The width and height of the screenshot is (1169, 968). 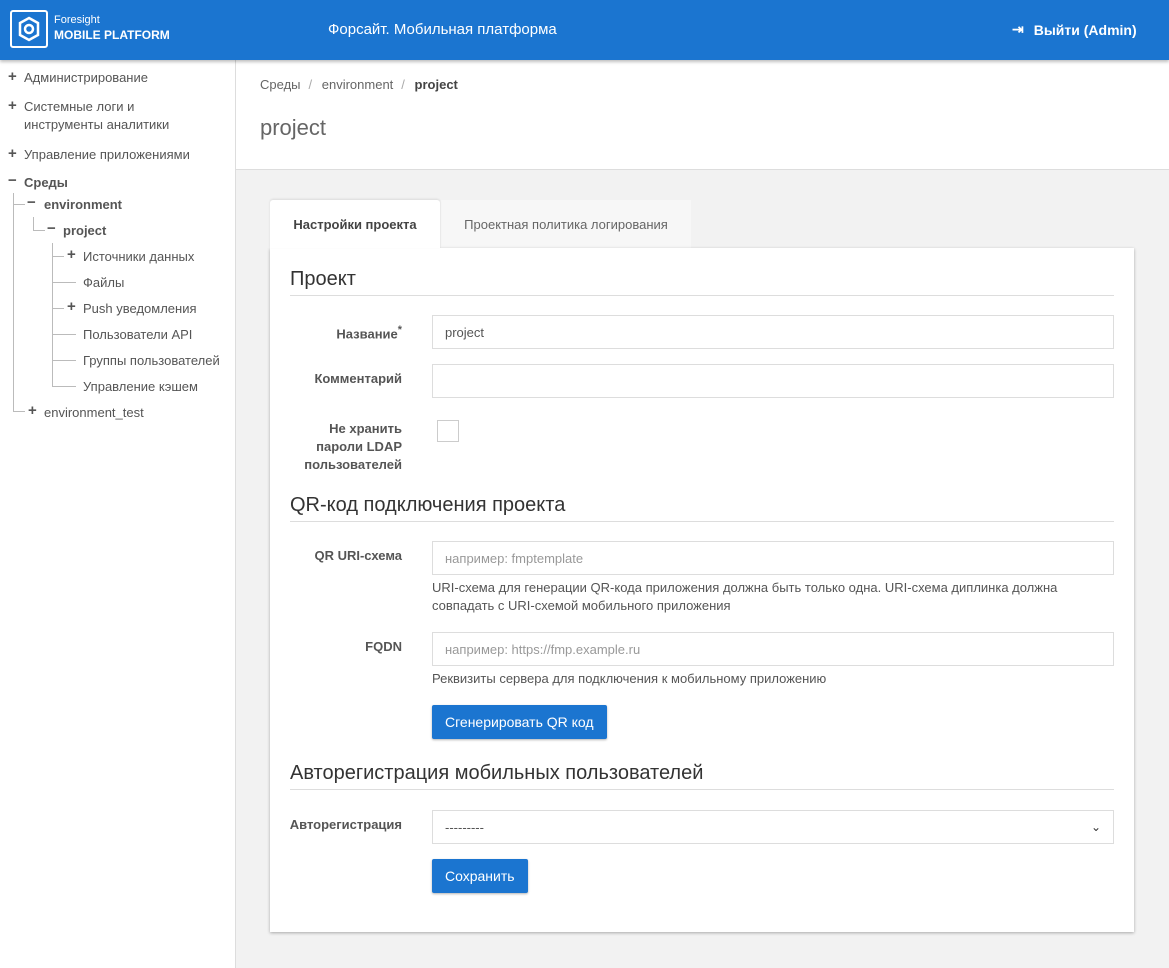 I want to click on logout-label: Выйти (Admin), so click(x=1085, y=29).